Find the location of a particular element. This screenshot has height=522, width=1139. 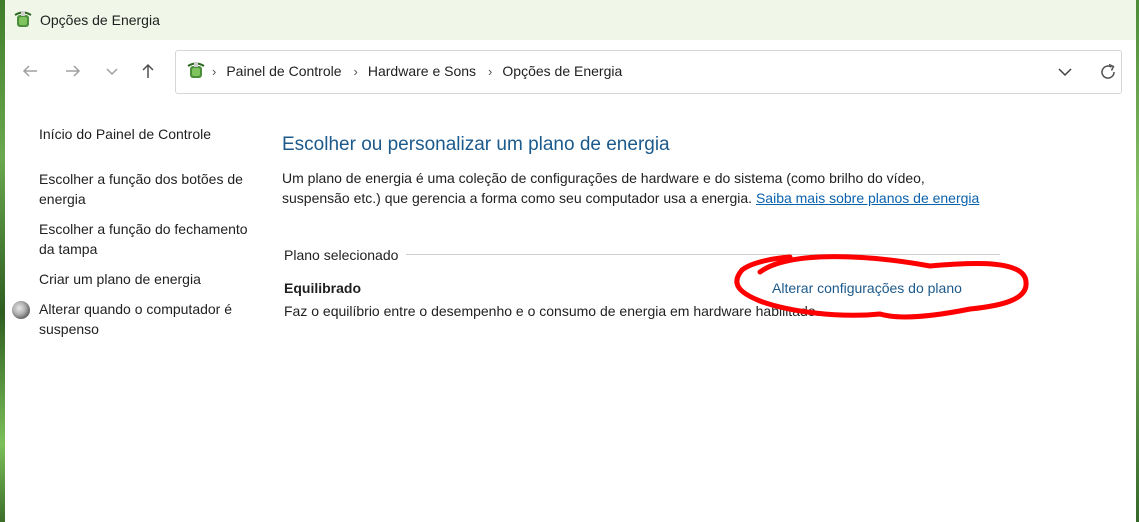

section-label-selected-plan: Plano selecionado is located at coordinates (345, 255).